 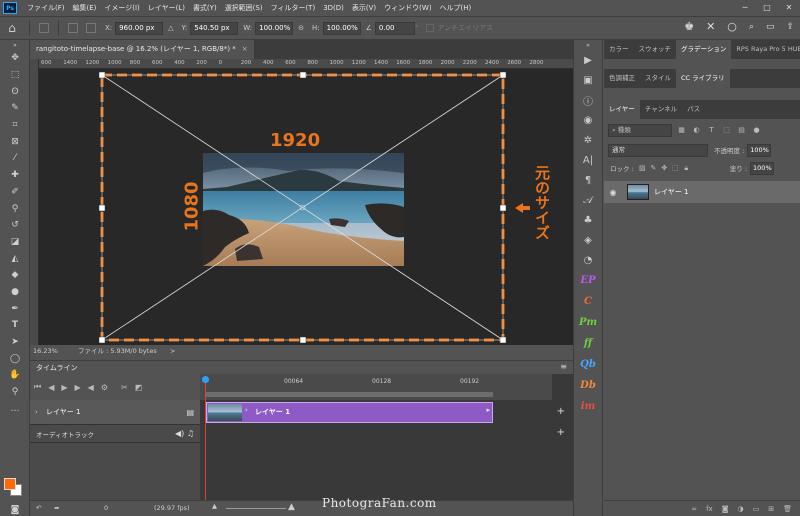 I want to click on blend-mode-select: 通常, so click(x=658, y=150).